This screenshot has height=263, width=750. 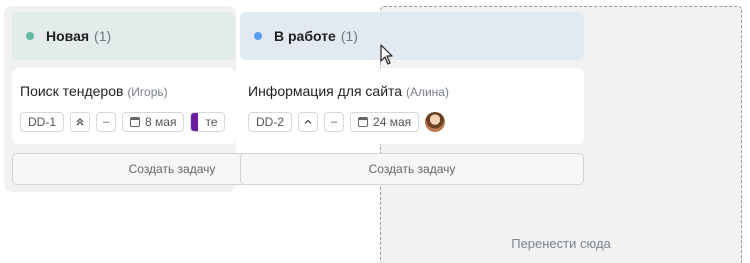 I want to click on column-title: В работе, so click(x=305, y=36).